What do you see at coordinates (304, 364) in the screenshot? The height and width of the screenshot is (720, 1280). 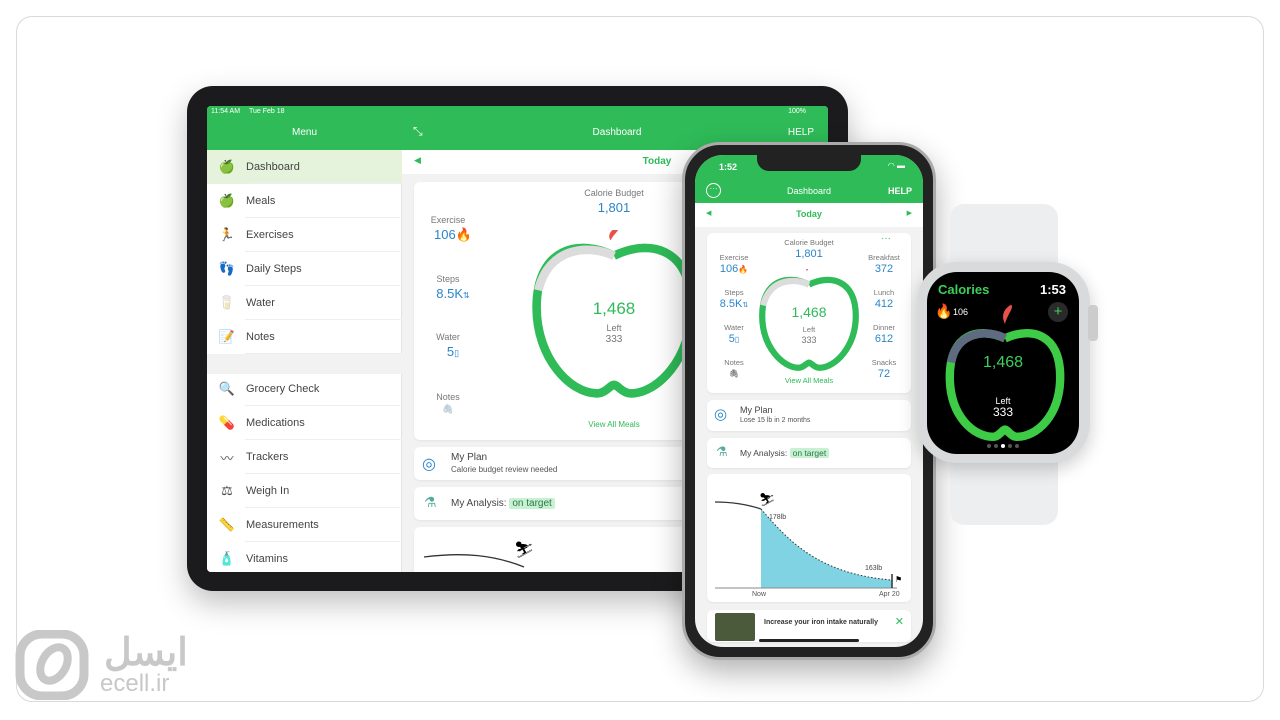 I see `sidebar-section-gap` at bounding box center [304, 364].